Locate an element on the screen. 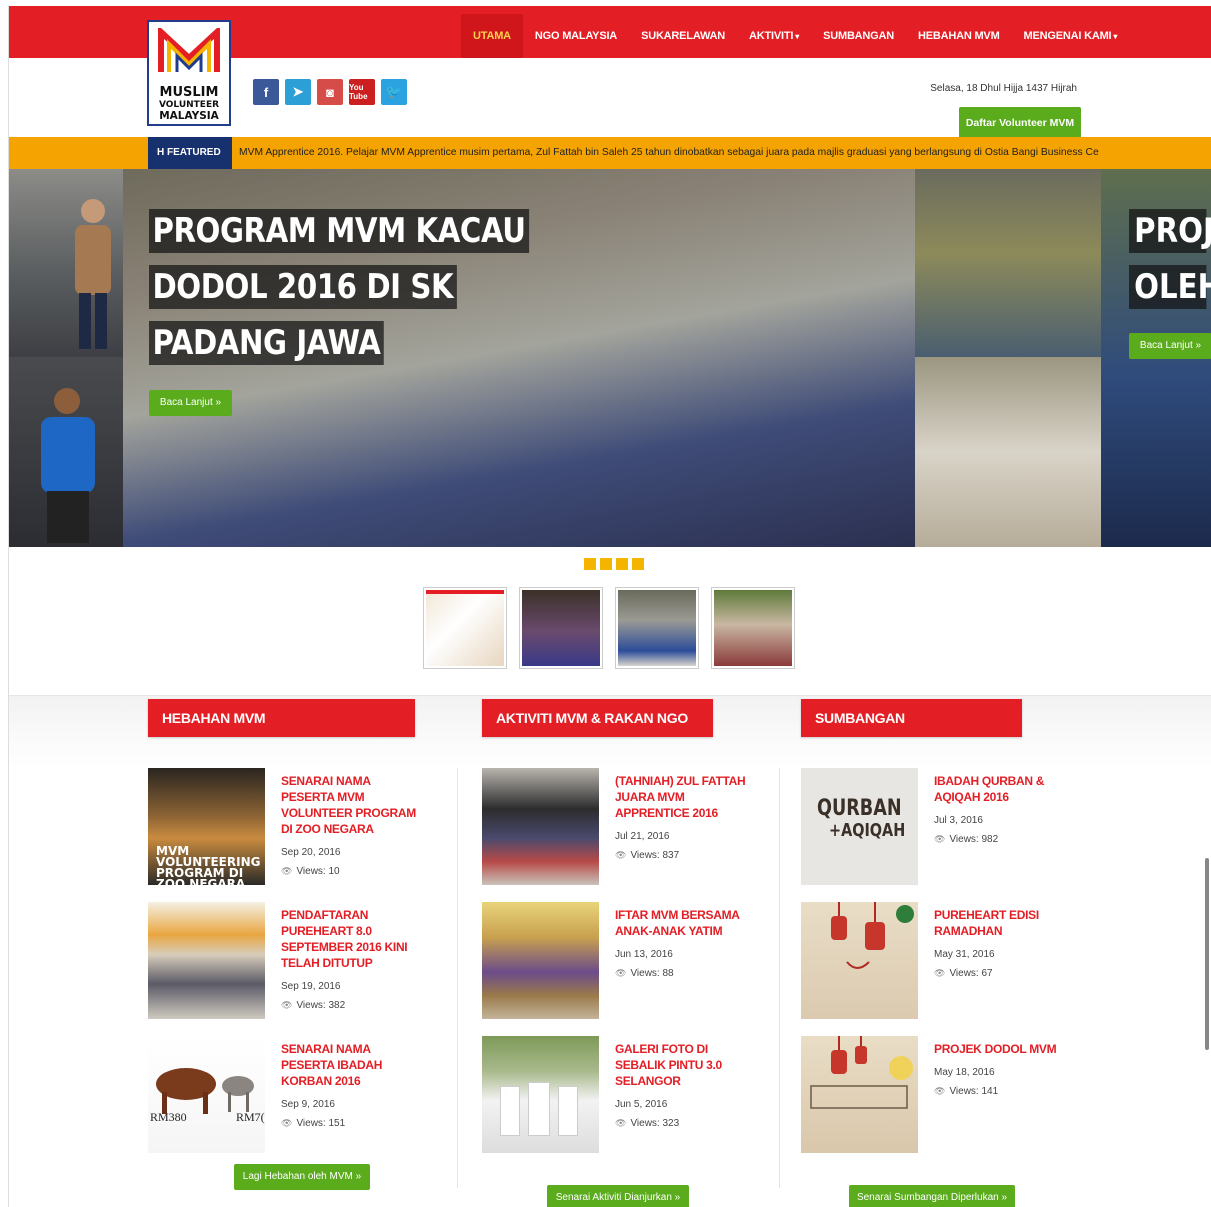 This screenshot has height=1207, width=1211. cow-goat-illustration-icon is located at coordinates (205, 1091).